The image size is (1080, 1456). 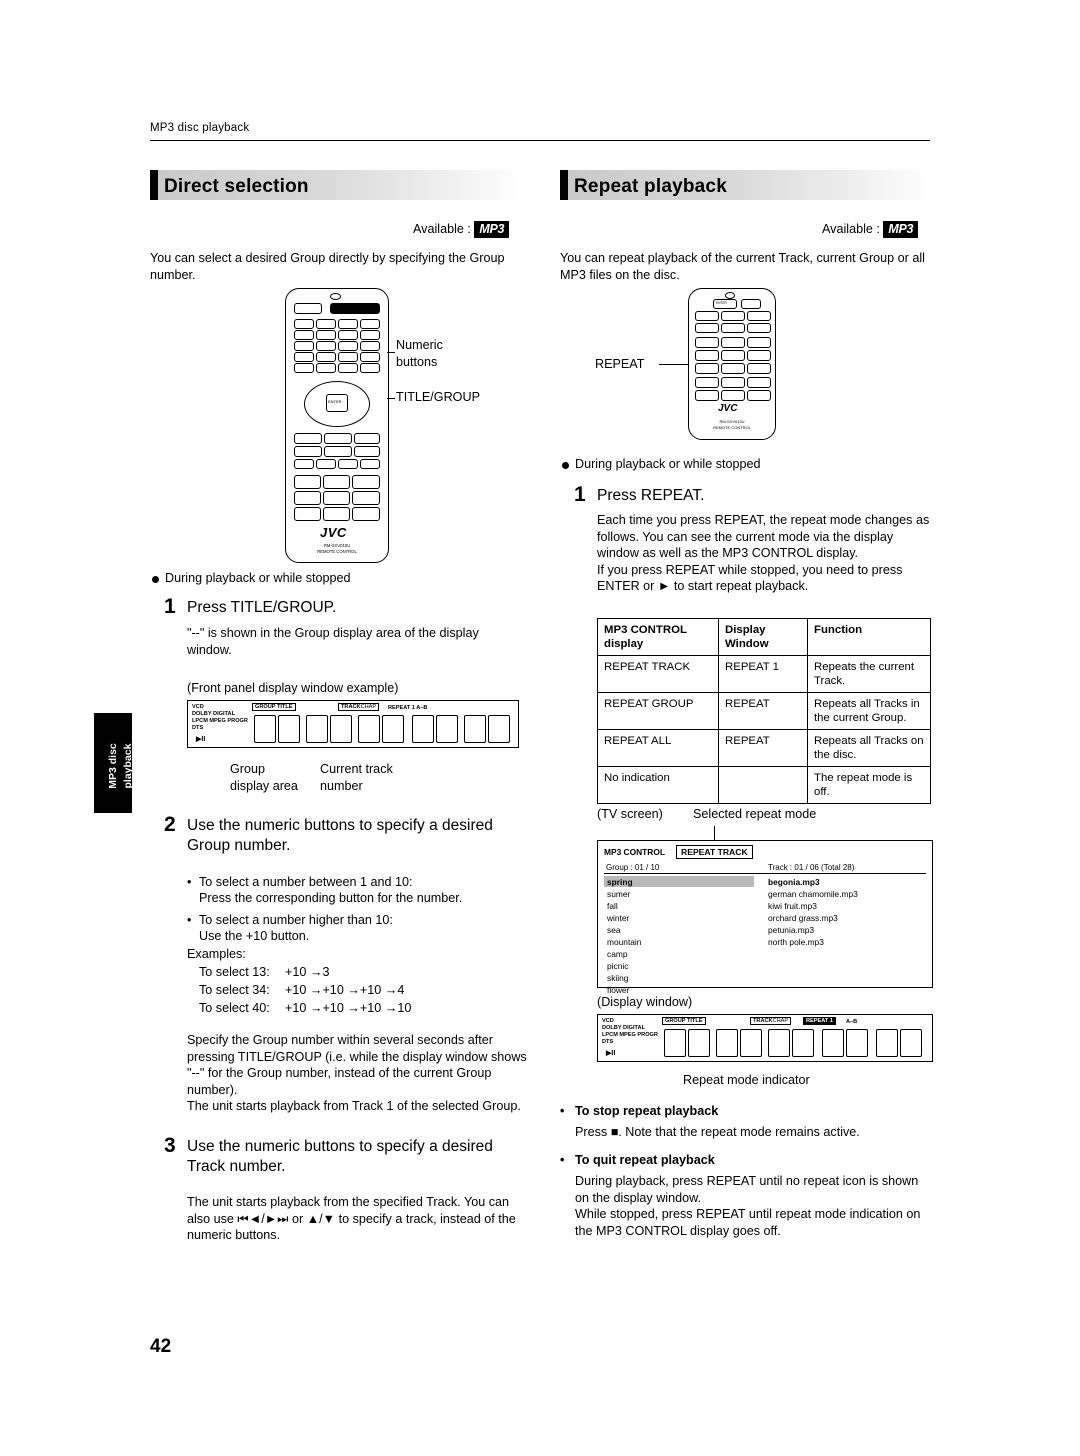 I want to click on fpd-lpcm-label-left: LPCM MPEG PROGR, so click(x=220, y=721).